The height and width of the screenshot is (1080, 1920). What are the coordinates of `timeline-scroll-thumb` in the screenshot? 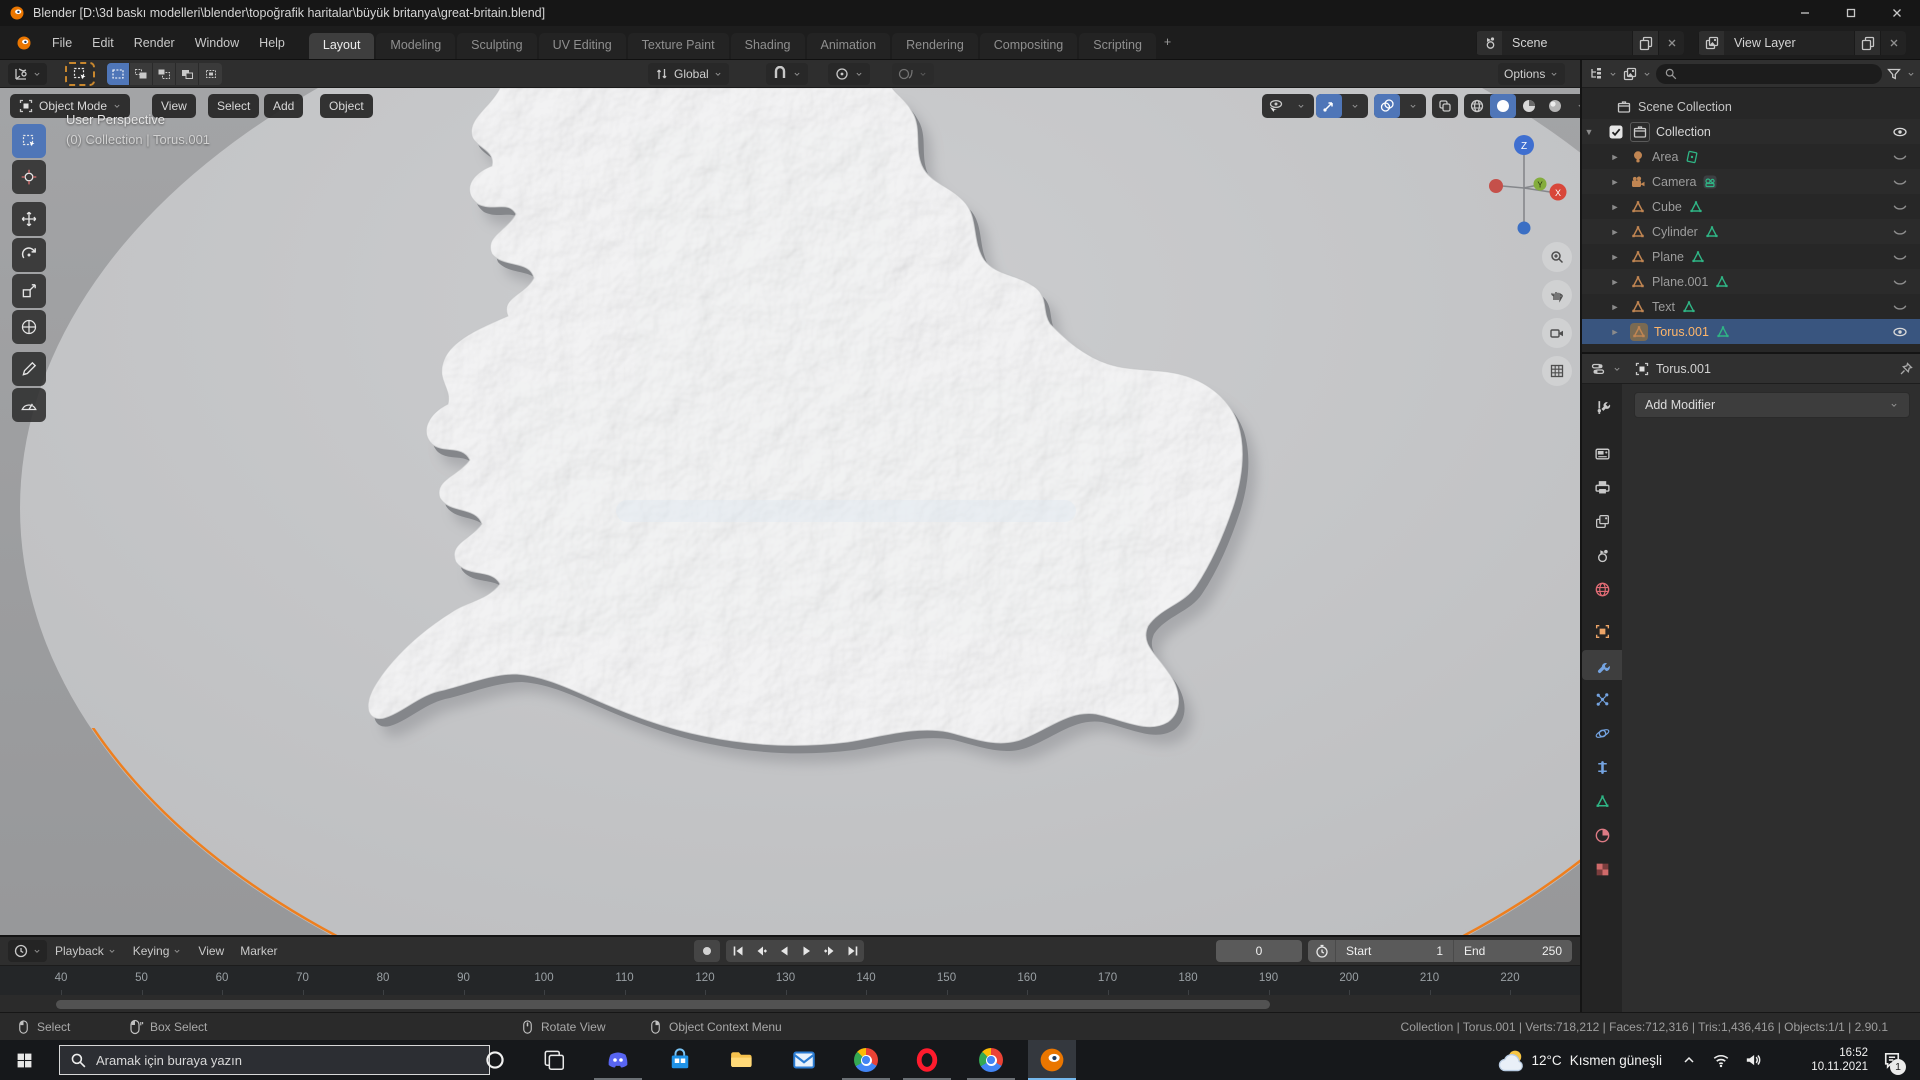 It's located at (663, 1004).